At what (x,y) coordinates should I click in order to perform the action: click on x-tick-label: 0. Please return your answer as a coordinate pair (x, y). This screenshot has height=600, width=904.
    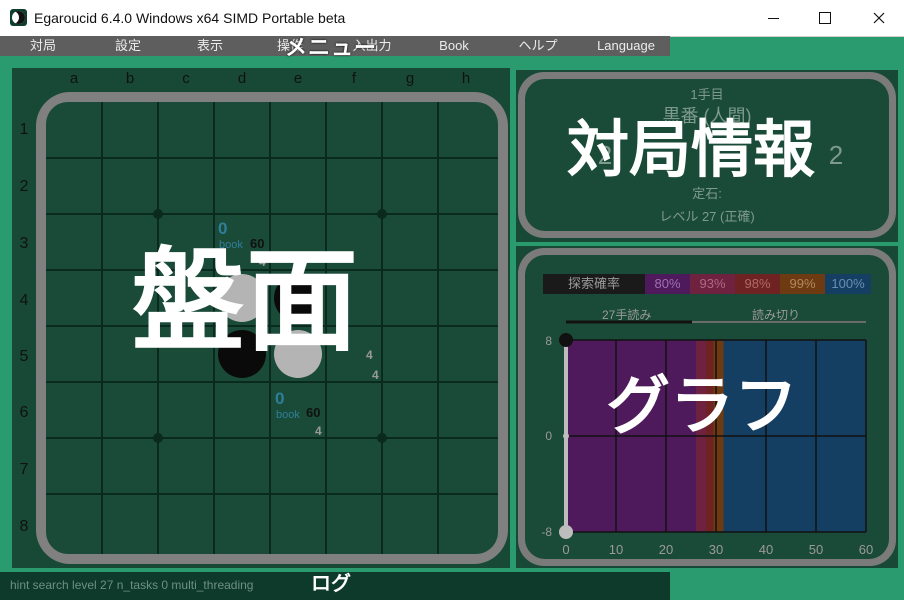
    Looking at the image, I should click on (566, 549).